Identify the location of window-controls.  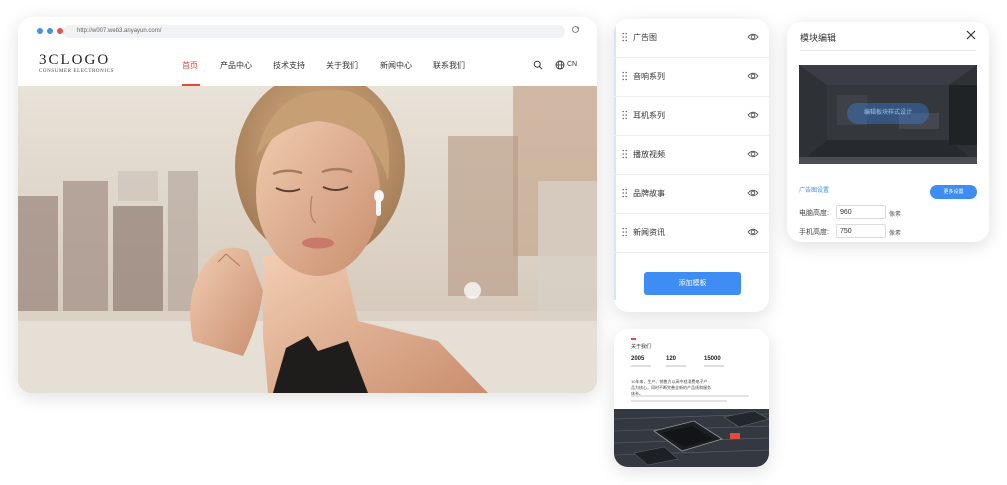
(50, 31).